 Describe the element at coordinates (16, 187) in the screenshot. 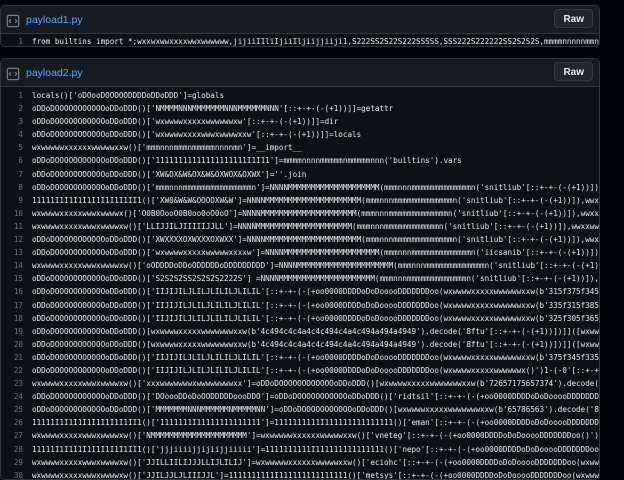

I see `line-number: 8` at that location.